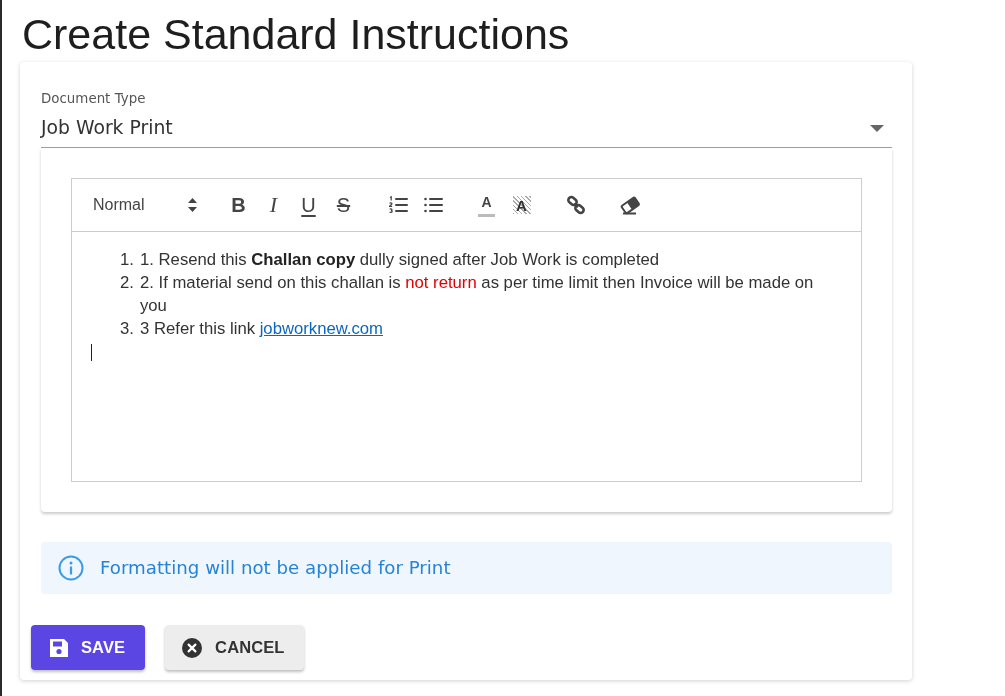 The height and width of the screenshot is (696, 1005). I want to click on list-numbered-icon, so click(397, 205).